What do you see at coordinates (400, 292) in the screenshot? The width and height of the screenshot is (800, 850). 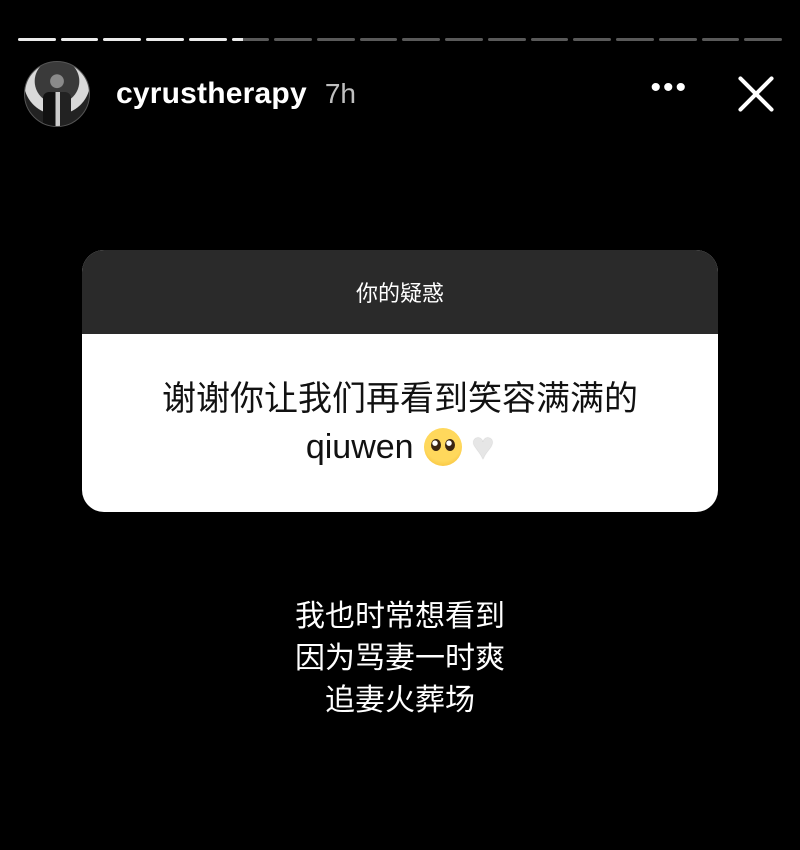 I see `question-sticker-title: 你的疑惑` at bounding box center [400, 292].